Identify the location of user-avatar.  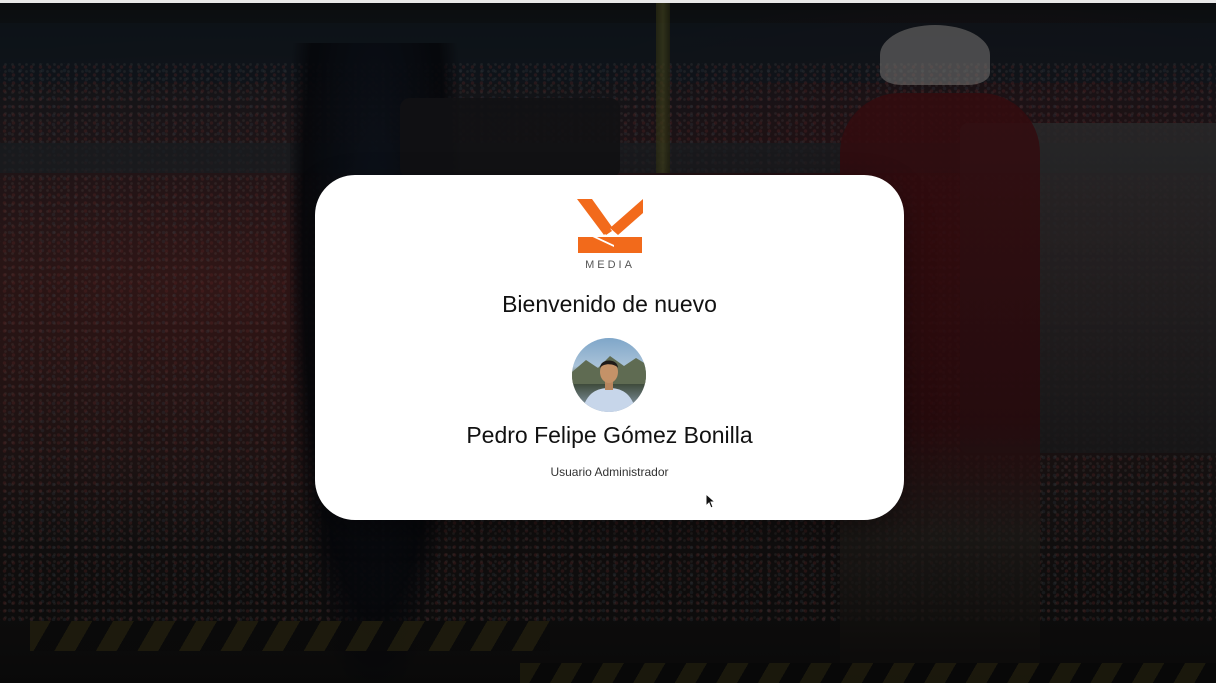
(609, 375).